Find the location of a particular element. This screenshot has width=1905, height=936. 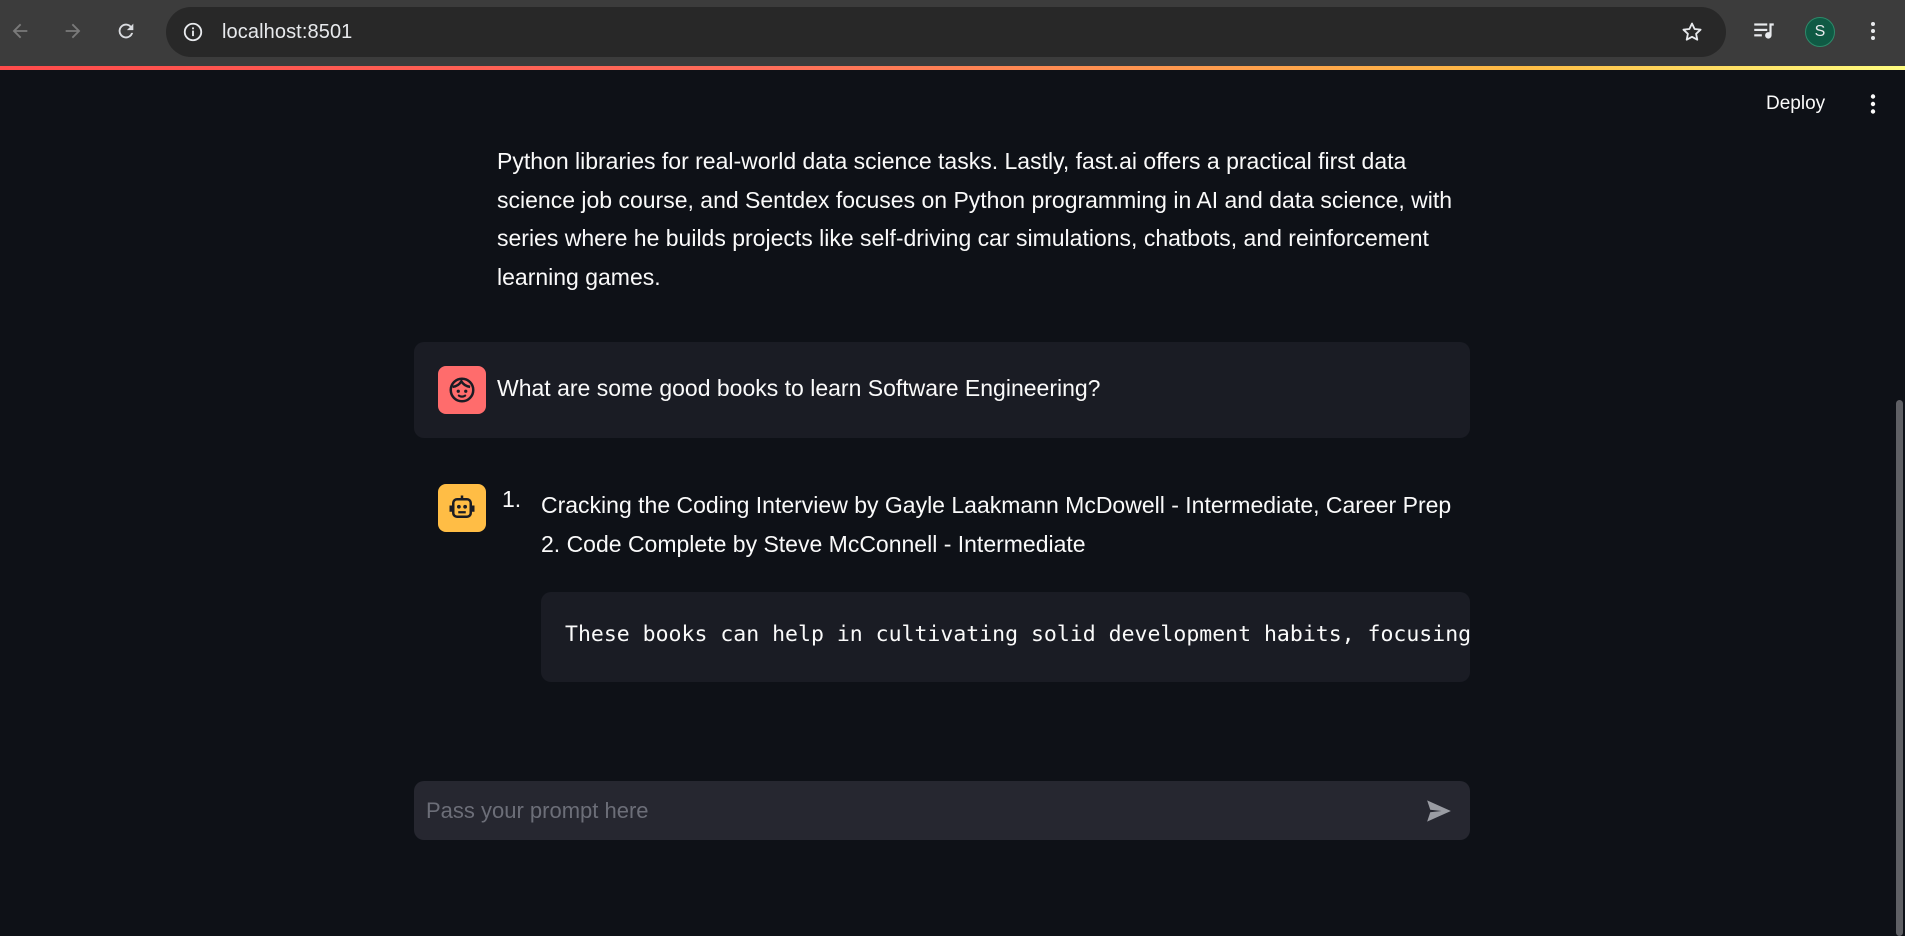

list-item-number: 1. is located at coordinates (512, 499).